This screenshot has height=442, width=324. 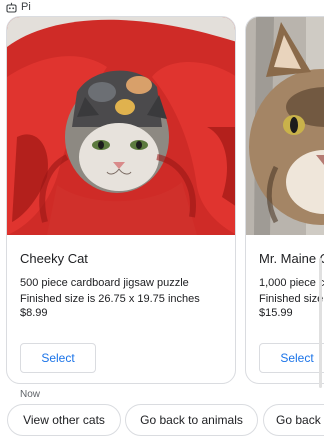 I want to click on sender-name: Pi, so click(x=26, y=7).